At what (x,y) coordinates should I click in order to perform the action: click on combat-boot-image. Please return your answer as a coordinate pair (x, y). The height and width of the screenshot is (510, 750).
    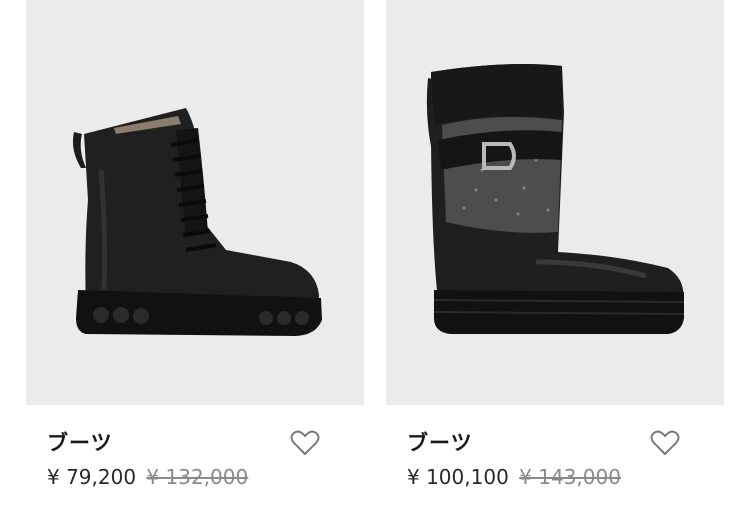
    Looking at the image, I should click on (197, 222).